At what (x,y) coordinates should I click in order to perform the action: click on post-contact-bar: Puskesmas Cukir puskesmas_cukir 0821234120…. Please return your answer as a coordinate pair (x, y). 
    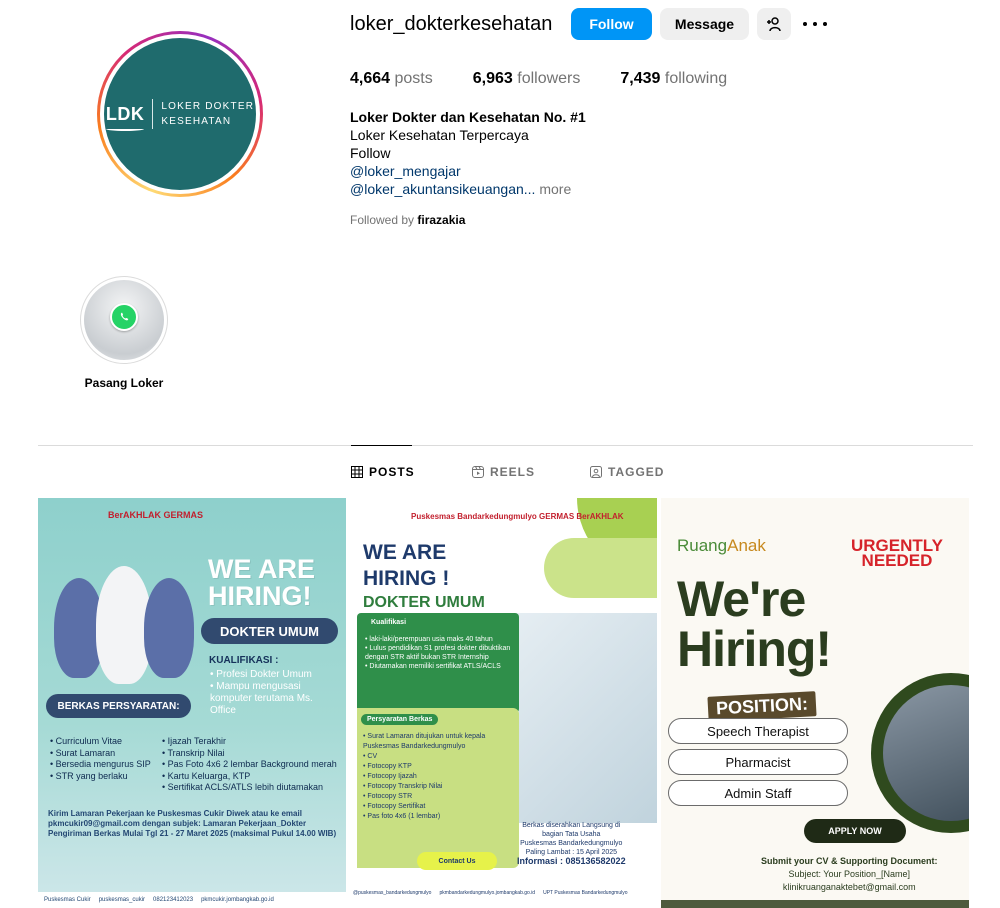
    Looking at the image, I should click on (192, 900).